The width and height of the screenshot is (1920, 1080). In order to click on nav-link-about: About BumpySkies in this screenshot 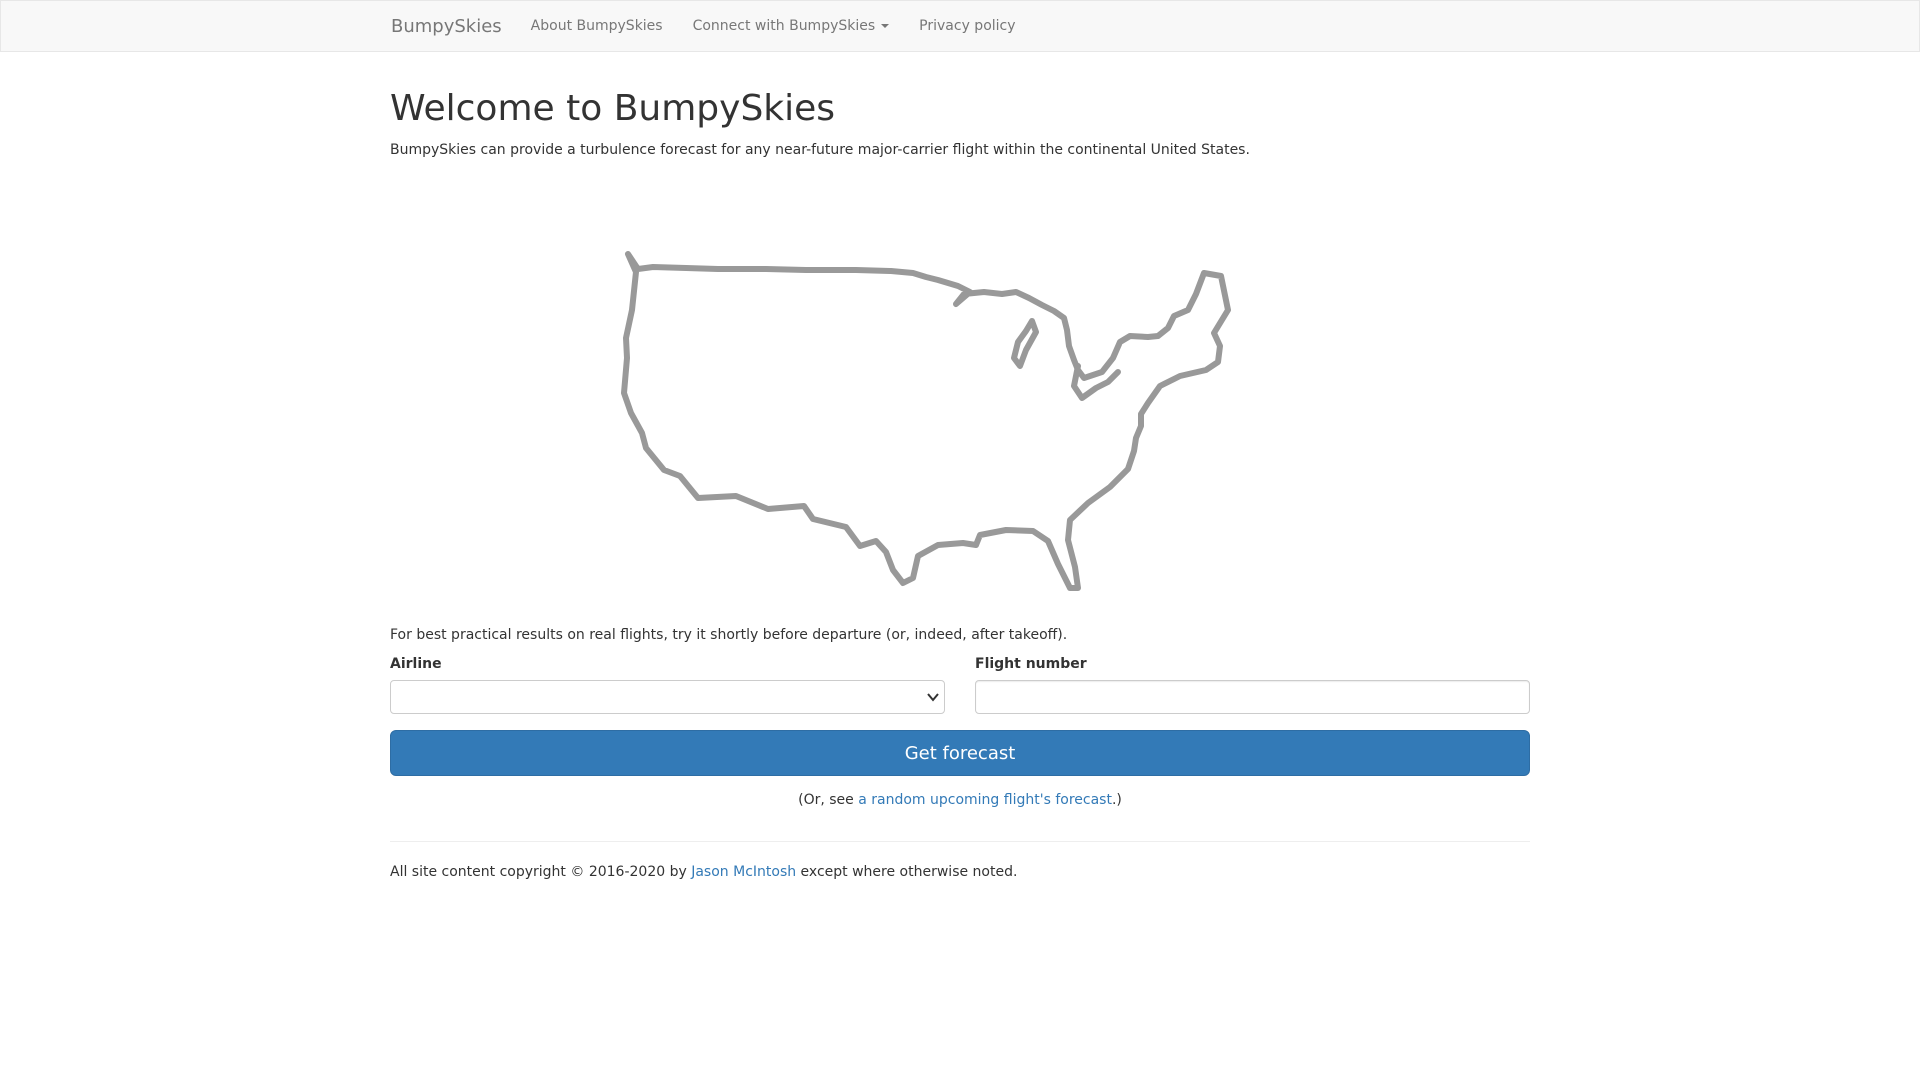, I will do `click(597, 26)`.